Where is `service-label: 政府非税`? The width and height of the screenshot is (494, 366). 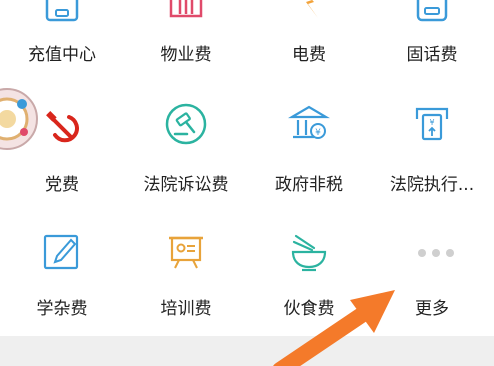 service-label: 政府非税 is located at coordinates (309, 185).